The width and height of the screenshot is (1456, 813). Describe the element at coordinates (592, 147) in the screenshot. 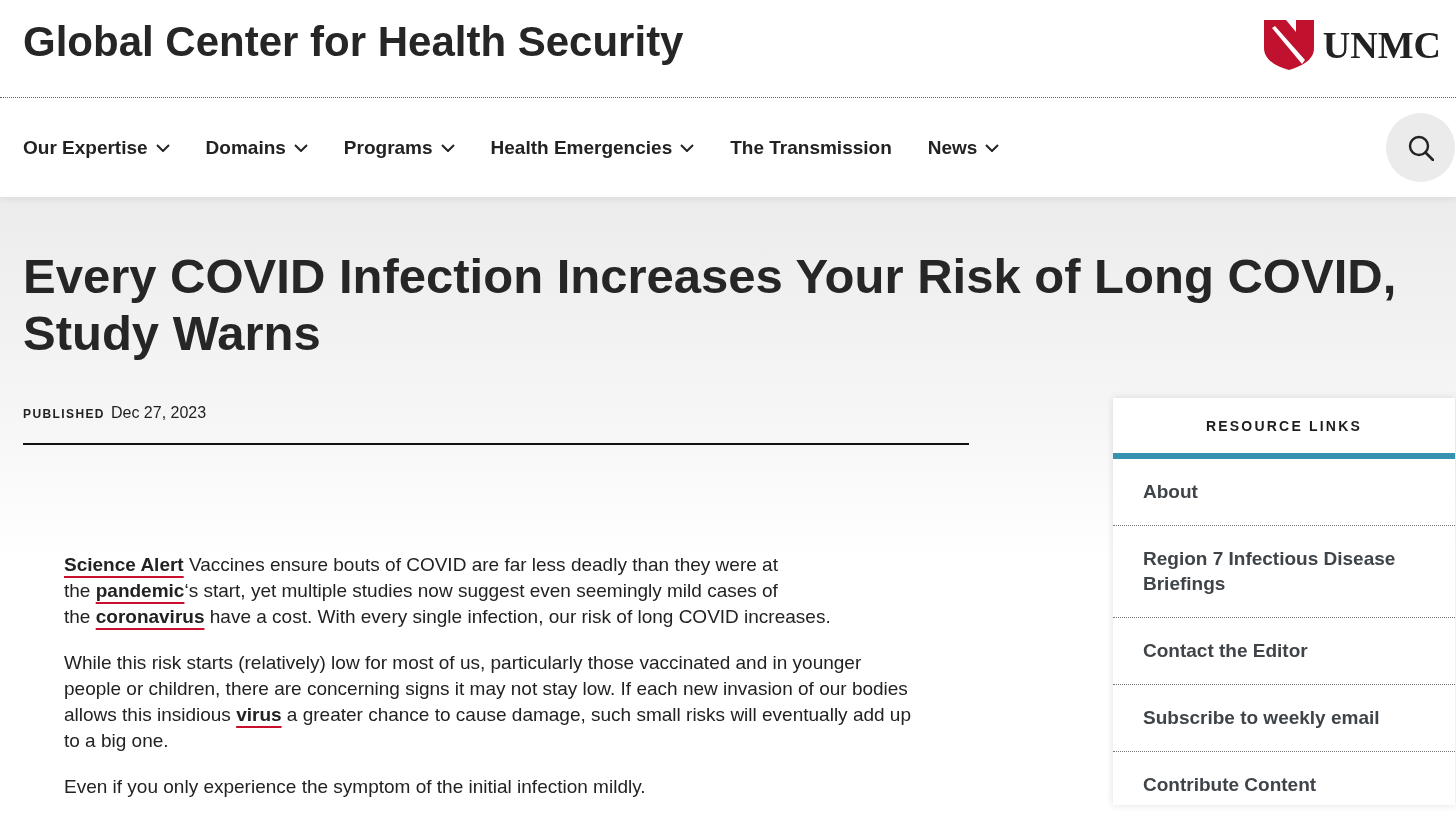

I see `nav-menu-item: Health Emergencies` at that location.